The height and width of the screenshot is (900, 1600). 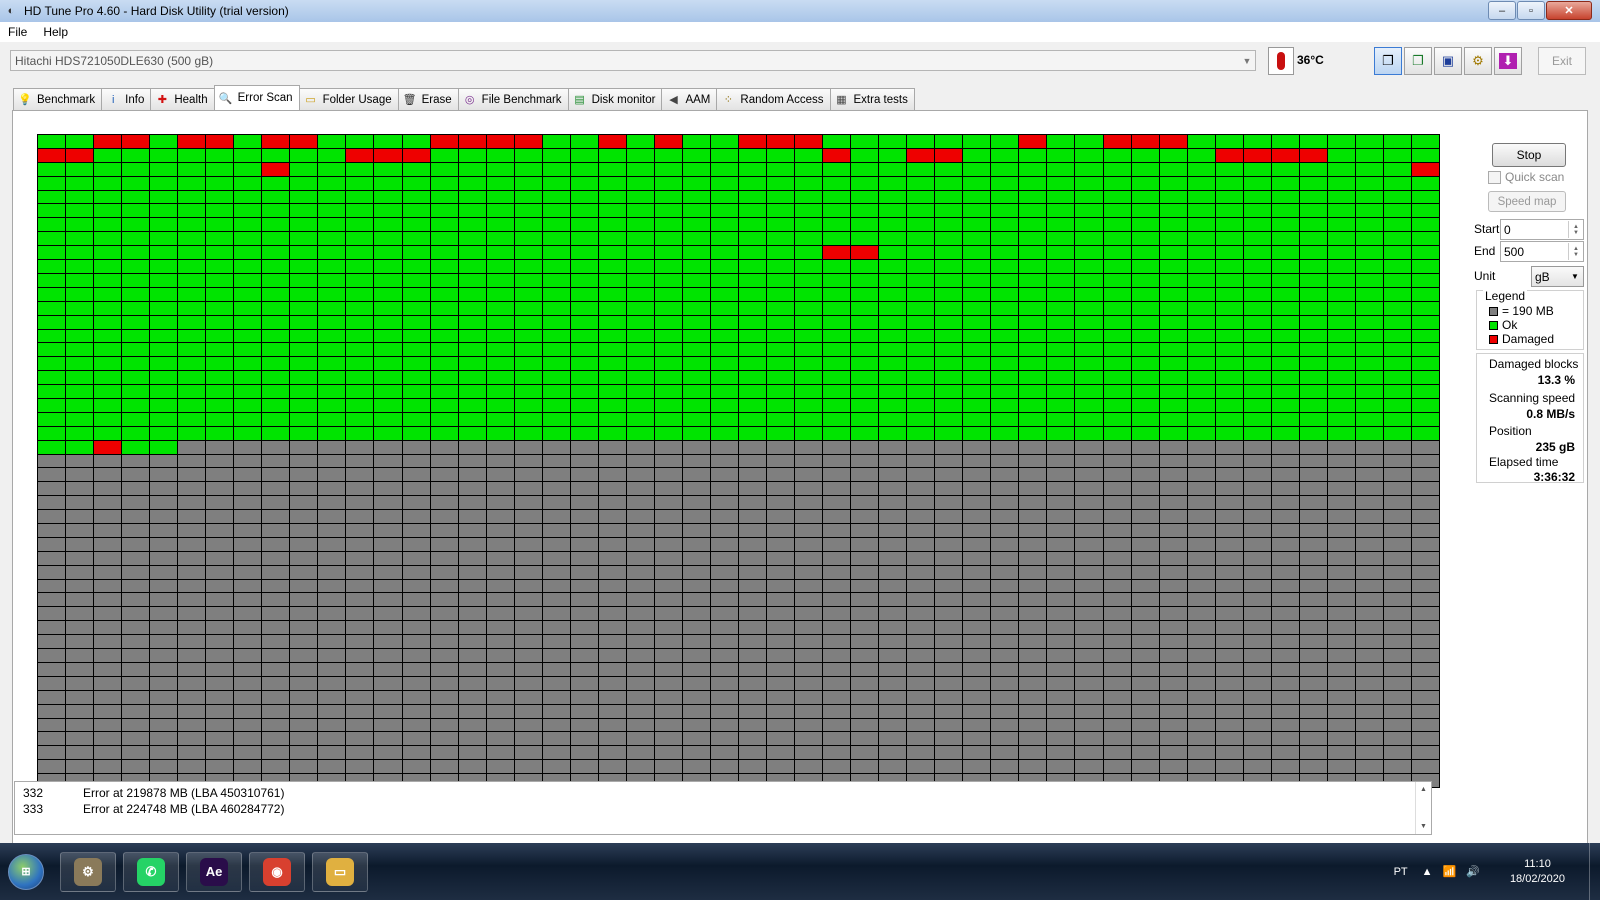 I want to click on volume-icon: 🔊, so click(x=1473, y=871).